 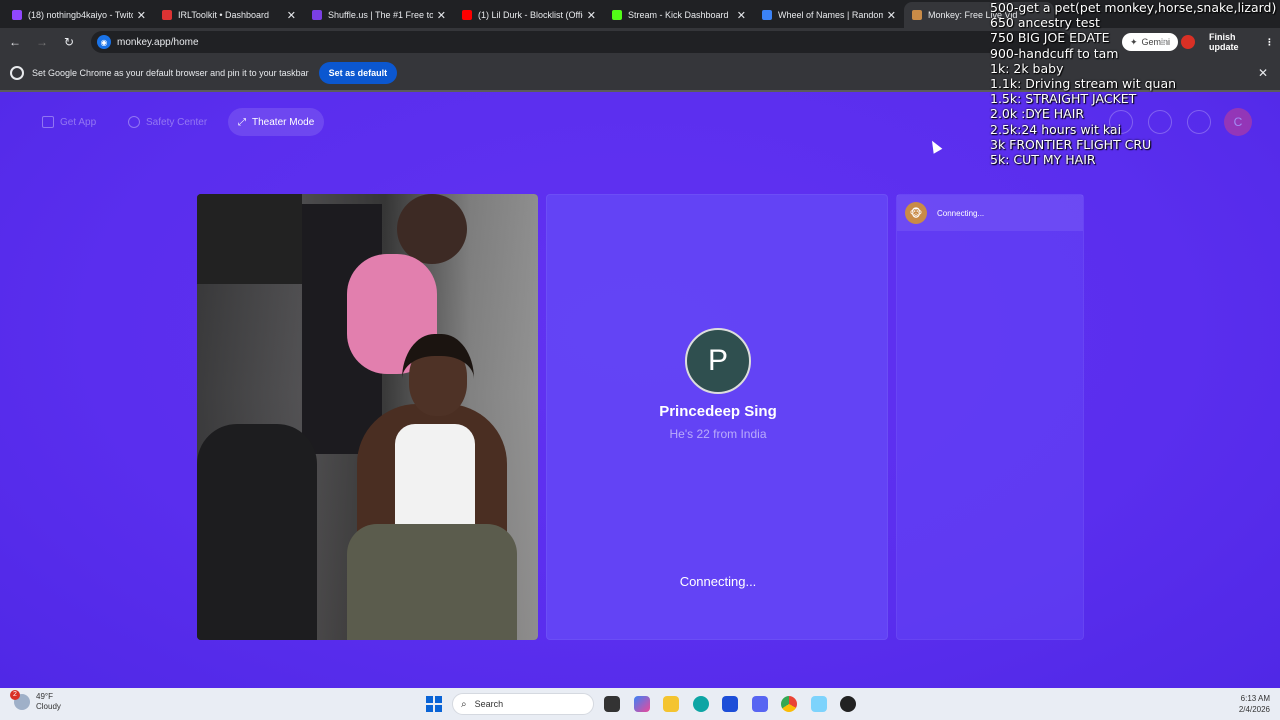 I want to click on tab-title: IRLToolkit • Dashboard, so click(x=224, y=15).